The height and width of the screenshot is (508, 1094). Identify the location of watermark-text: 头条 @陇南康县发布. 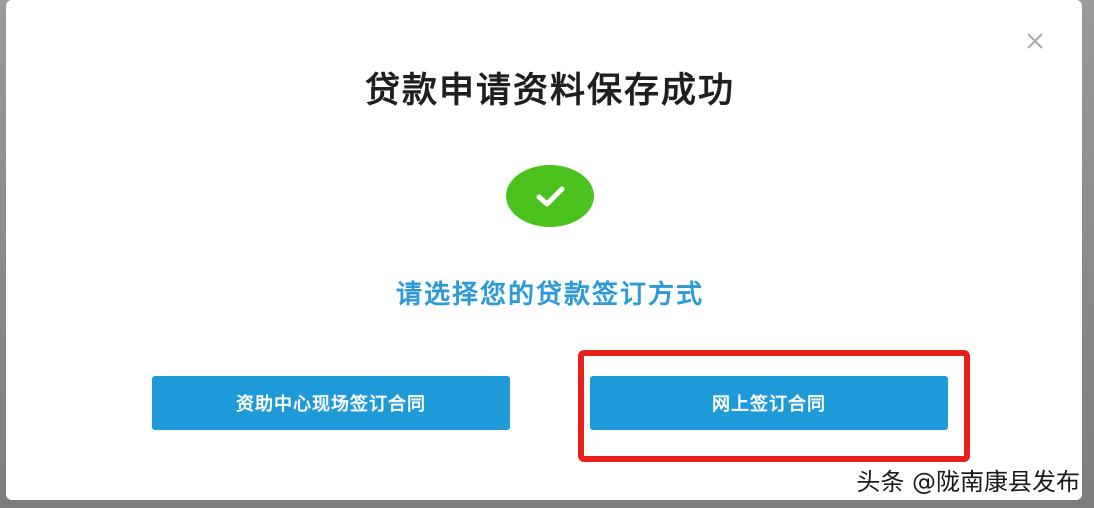
(968, 482).